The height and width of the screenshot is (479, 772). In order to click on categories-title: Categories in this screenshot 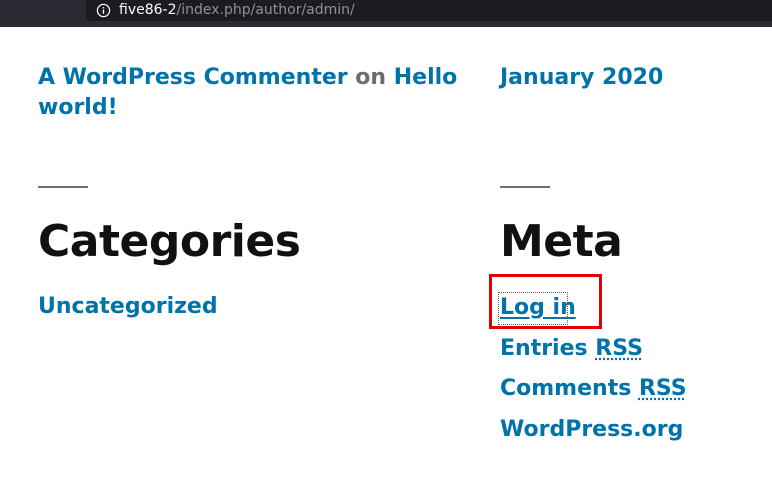, I will do `click(169, 241)`.